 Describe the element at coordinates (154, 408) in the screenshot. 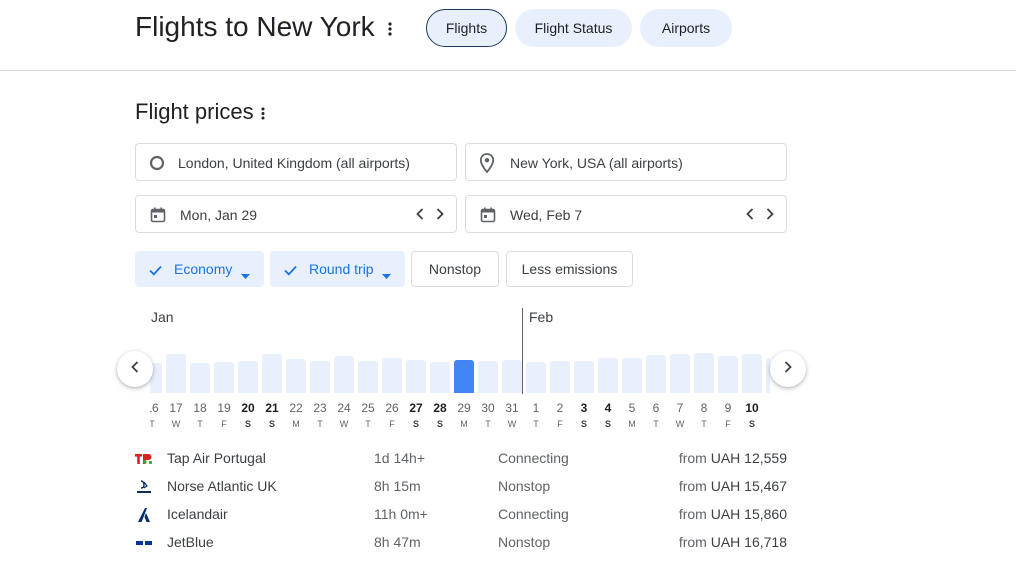

I see `day-number-label: 16` at that location.